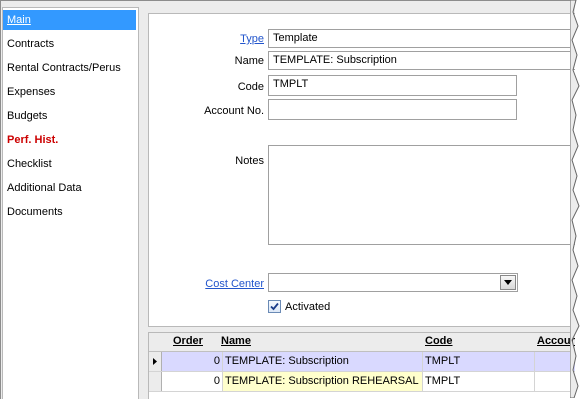 The width and height of the screenshot is (585, 399). What do you see at coordinates (69, 164) in the screenshot?
I see `sidebar-item-checklist: Checklist` at bounding box center [69, 164].